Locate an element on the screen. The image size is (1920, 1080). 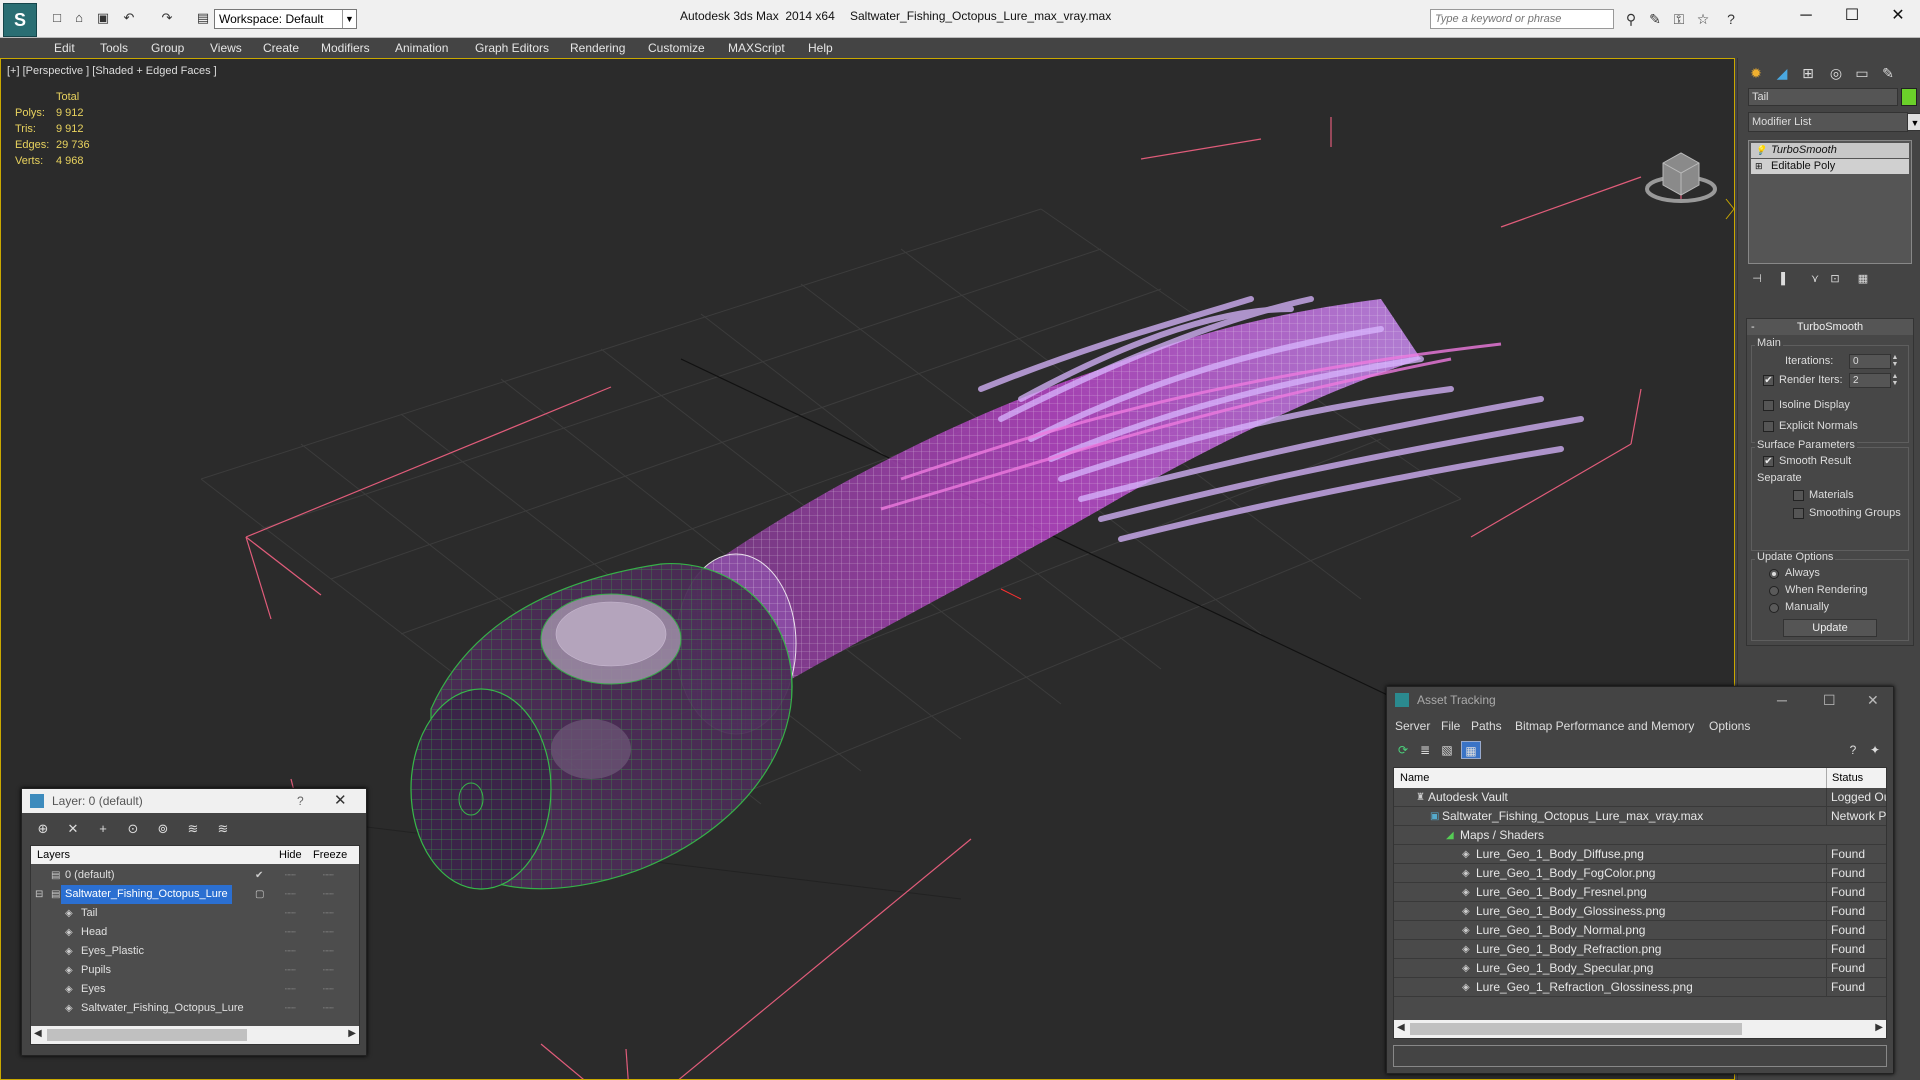
asset-row: ◈ Lure_Geo_1_Body_Normal.png Found is located at coordinates (1640, 930).